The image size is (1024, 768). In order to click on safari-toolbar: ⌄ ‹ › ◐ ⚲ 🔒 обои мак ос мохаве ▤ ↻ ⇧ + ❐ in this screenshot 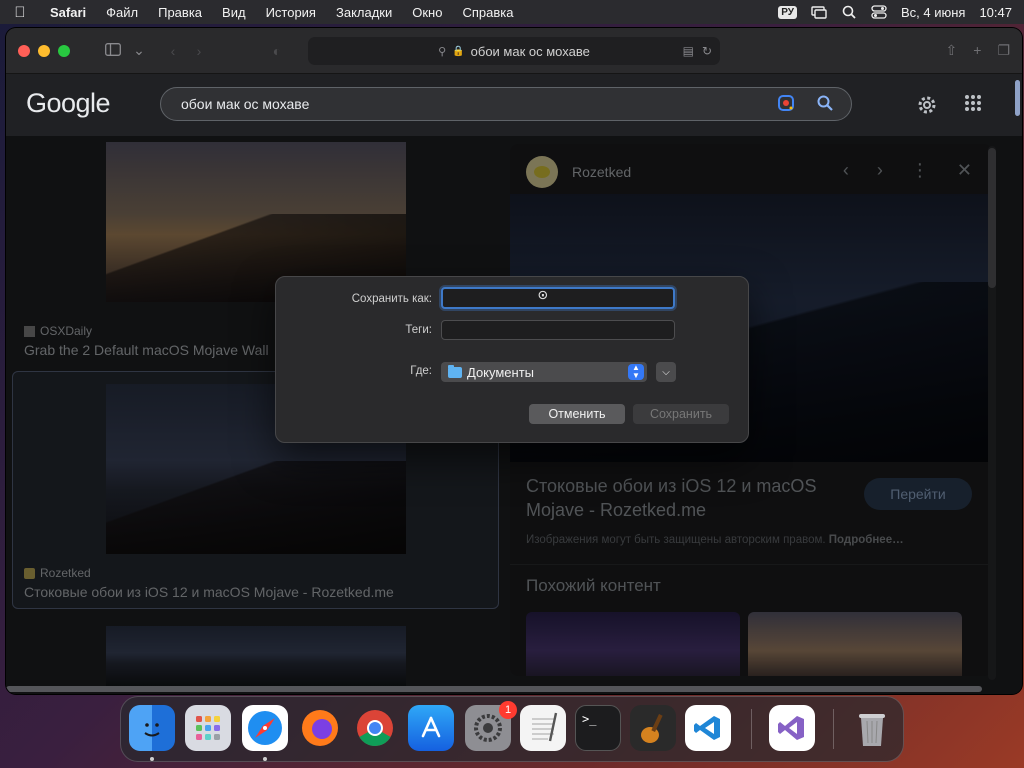, I will do `click(514, 51)`.